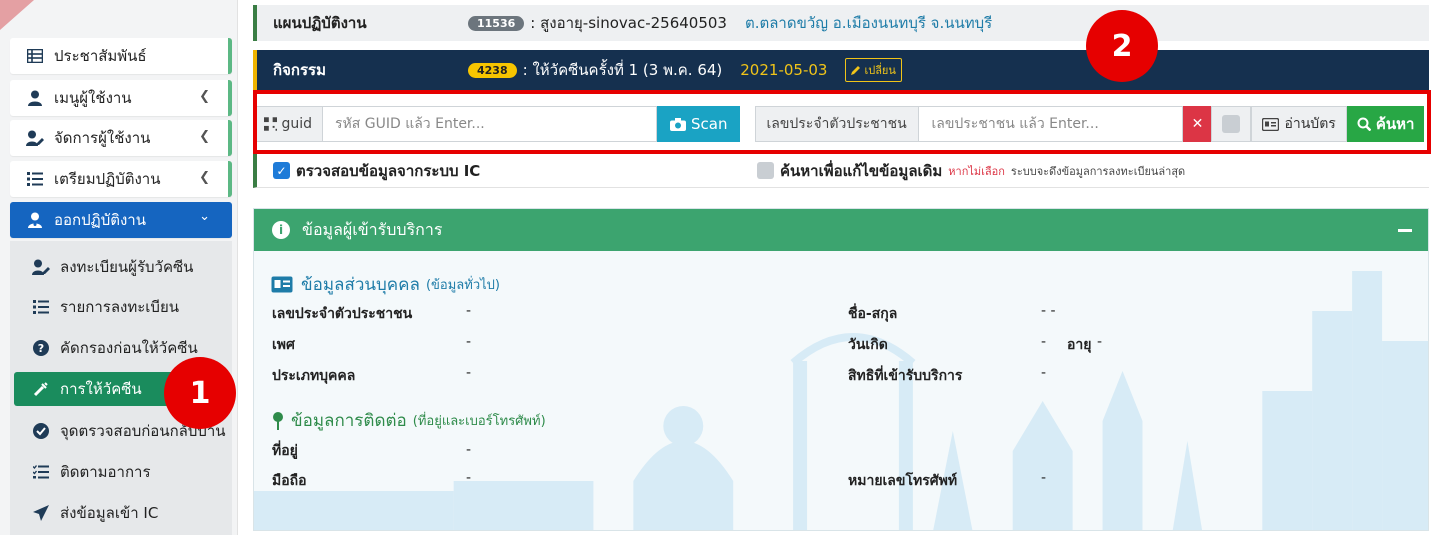 The width and height of the screenshot is (1433, 535). Describe the element at coordinates (388, 170) in the screenshot. I see `check-ic-label: ตรวจสอบข้อมูลจากระบบ IC` at that location.